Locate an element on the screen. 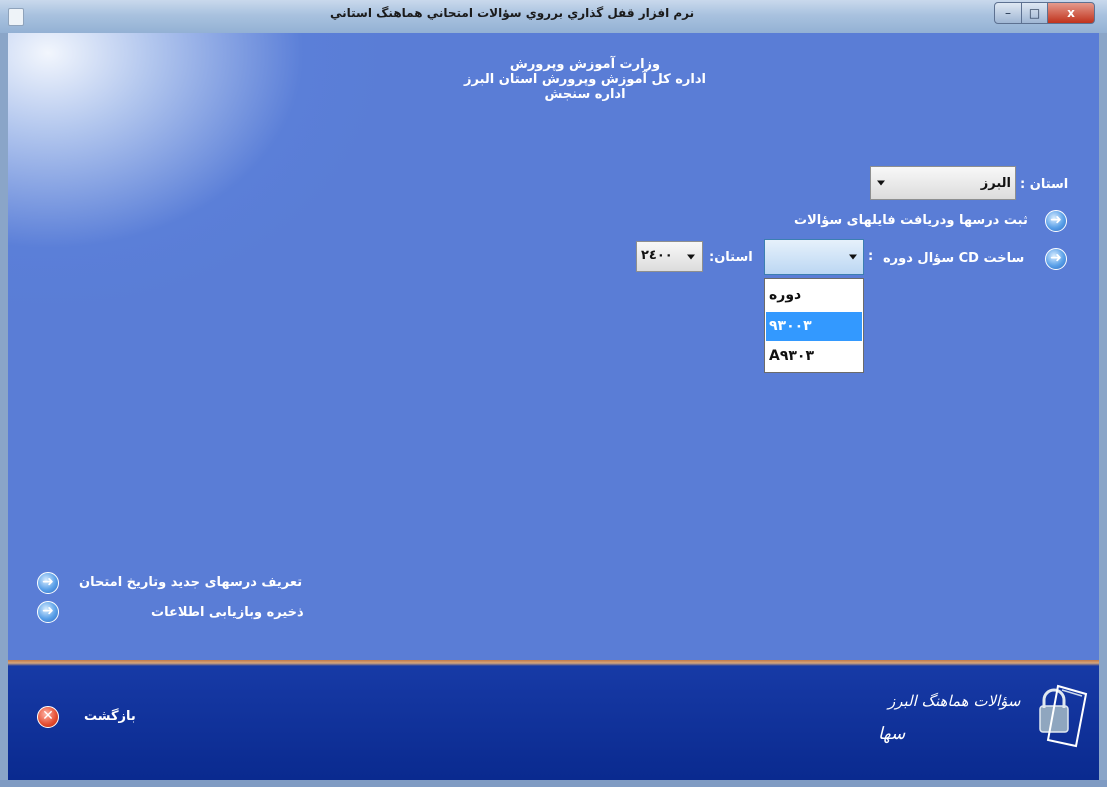  register-courses-button: ➜ is located at coordinates (1056, 221).